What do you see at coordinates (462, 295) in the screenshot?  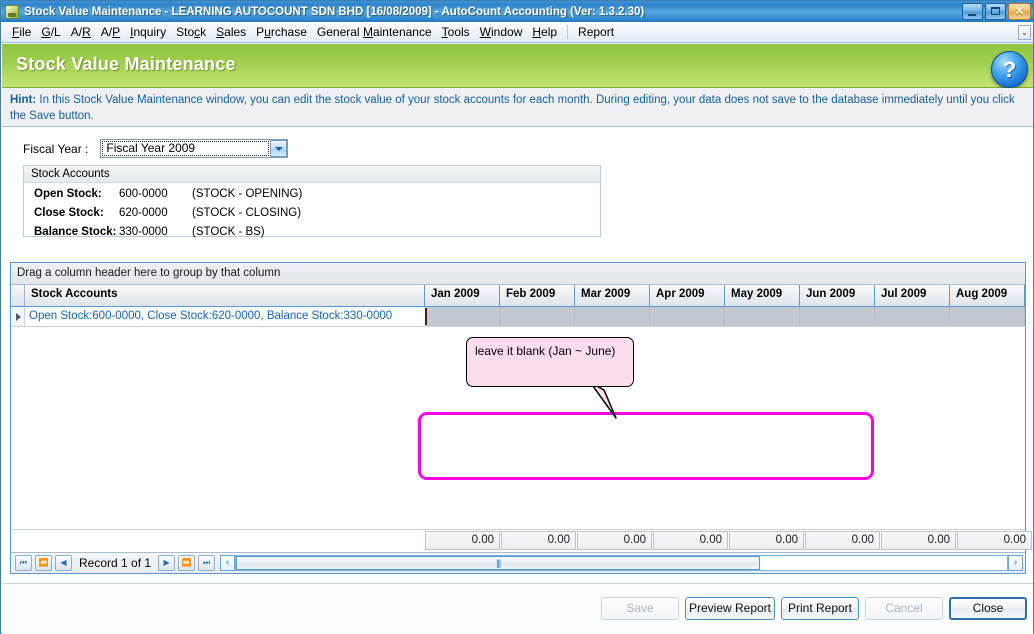 I see `column-header-jan-2009: Jan 2009` at bounding box center [462, 295].